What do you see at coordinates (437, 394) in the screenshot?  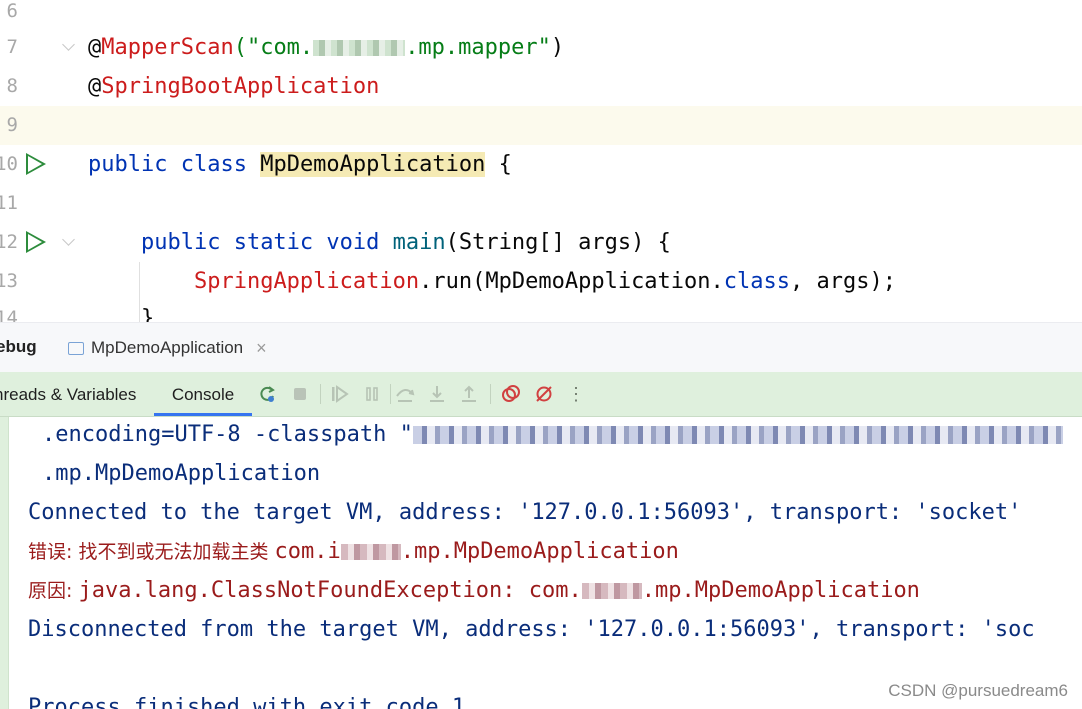 I see `step-into-icon` at bounding box center [437, 394].